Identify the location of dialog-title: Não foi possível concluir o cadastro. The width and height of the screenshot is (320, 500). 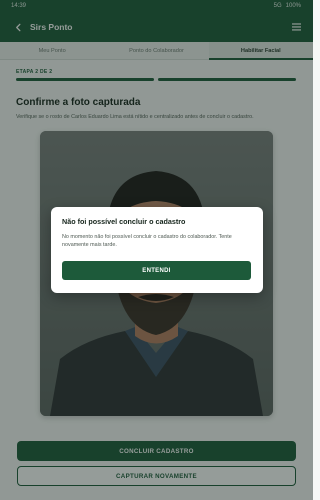
(124, 221).